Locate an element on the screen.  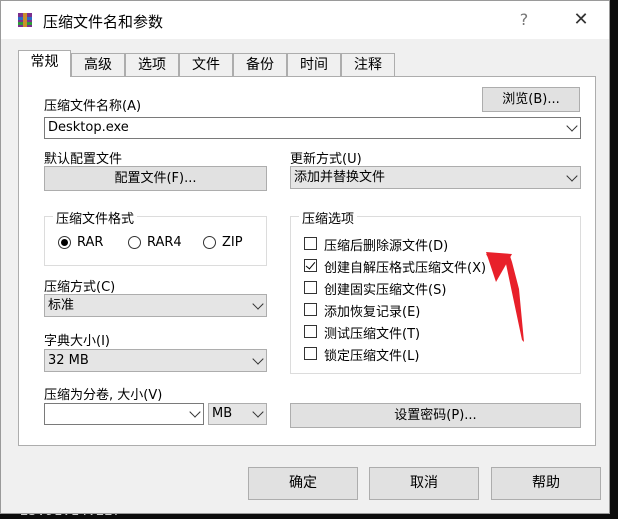
winrar-icon is located at coordinates (25, 20).